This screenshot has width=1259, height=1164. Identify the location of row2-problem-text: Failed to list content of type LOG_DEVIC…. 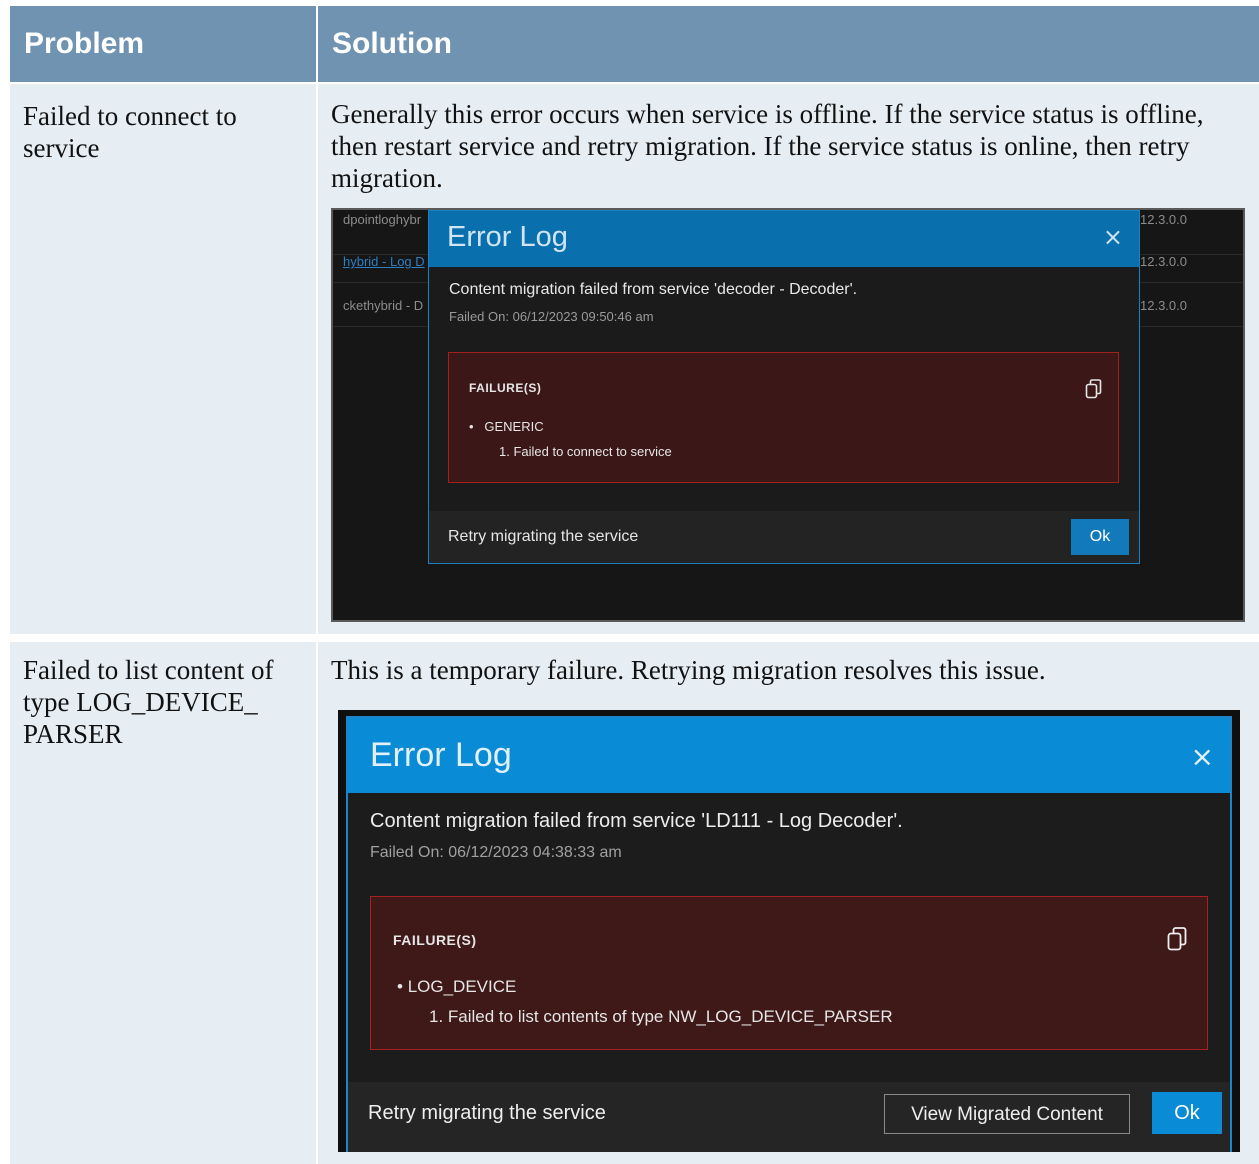
(148, 702).